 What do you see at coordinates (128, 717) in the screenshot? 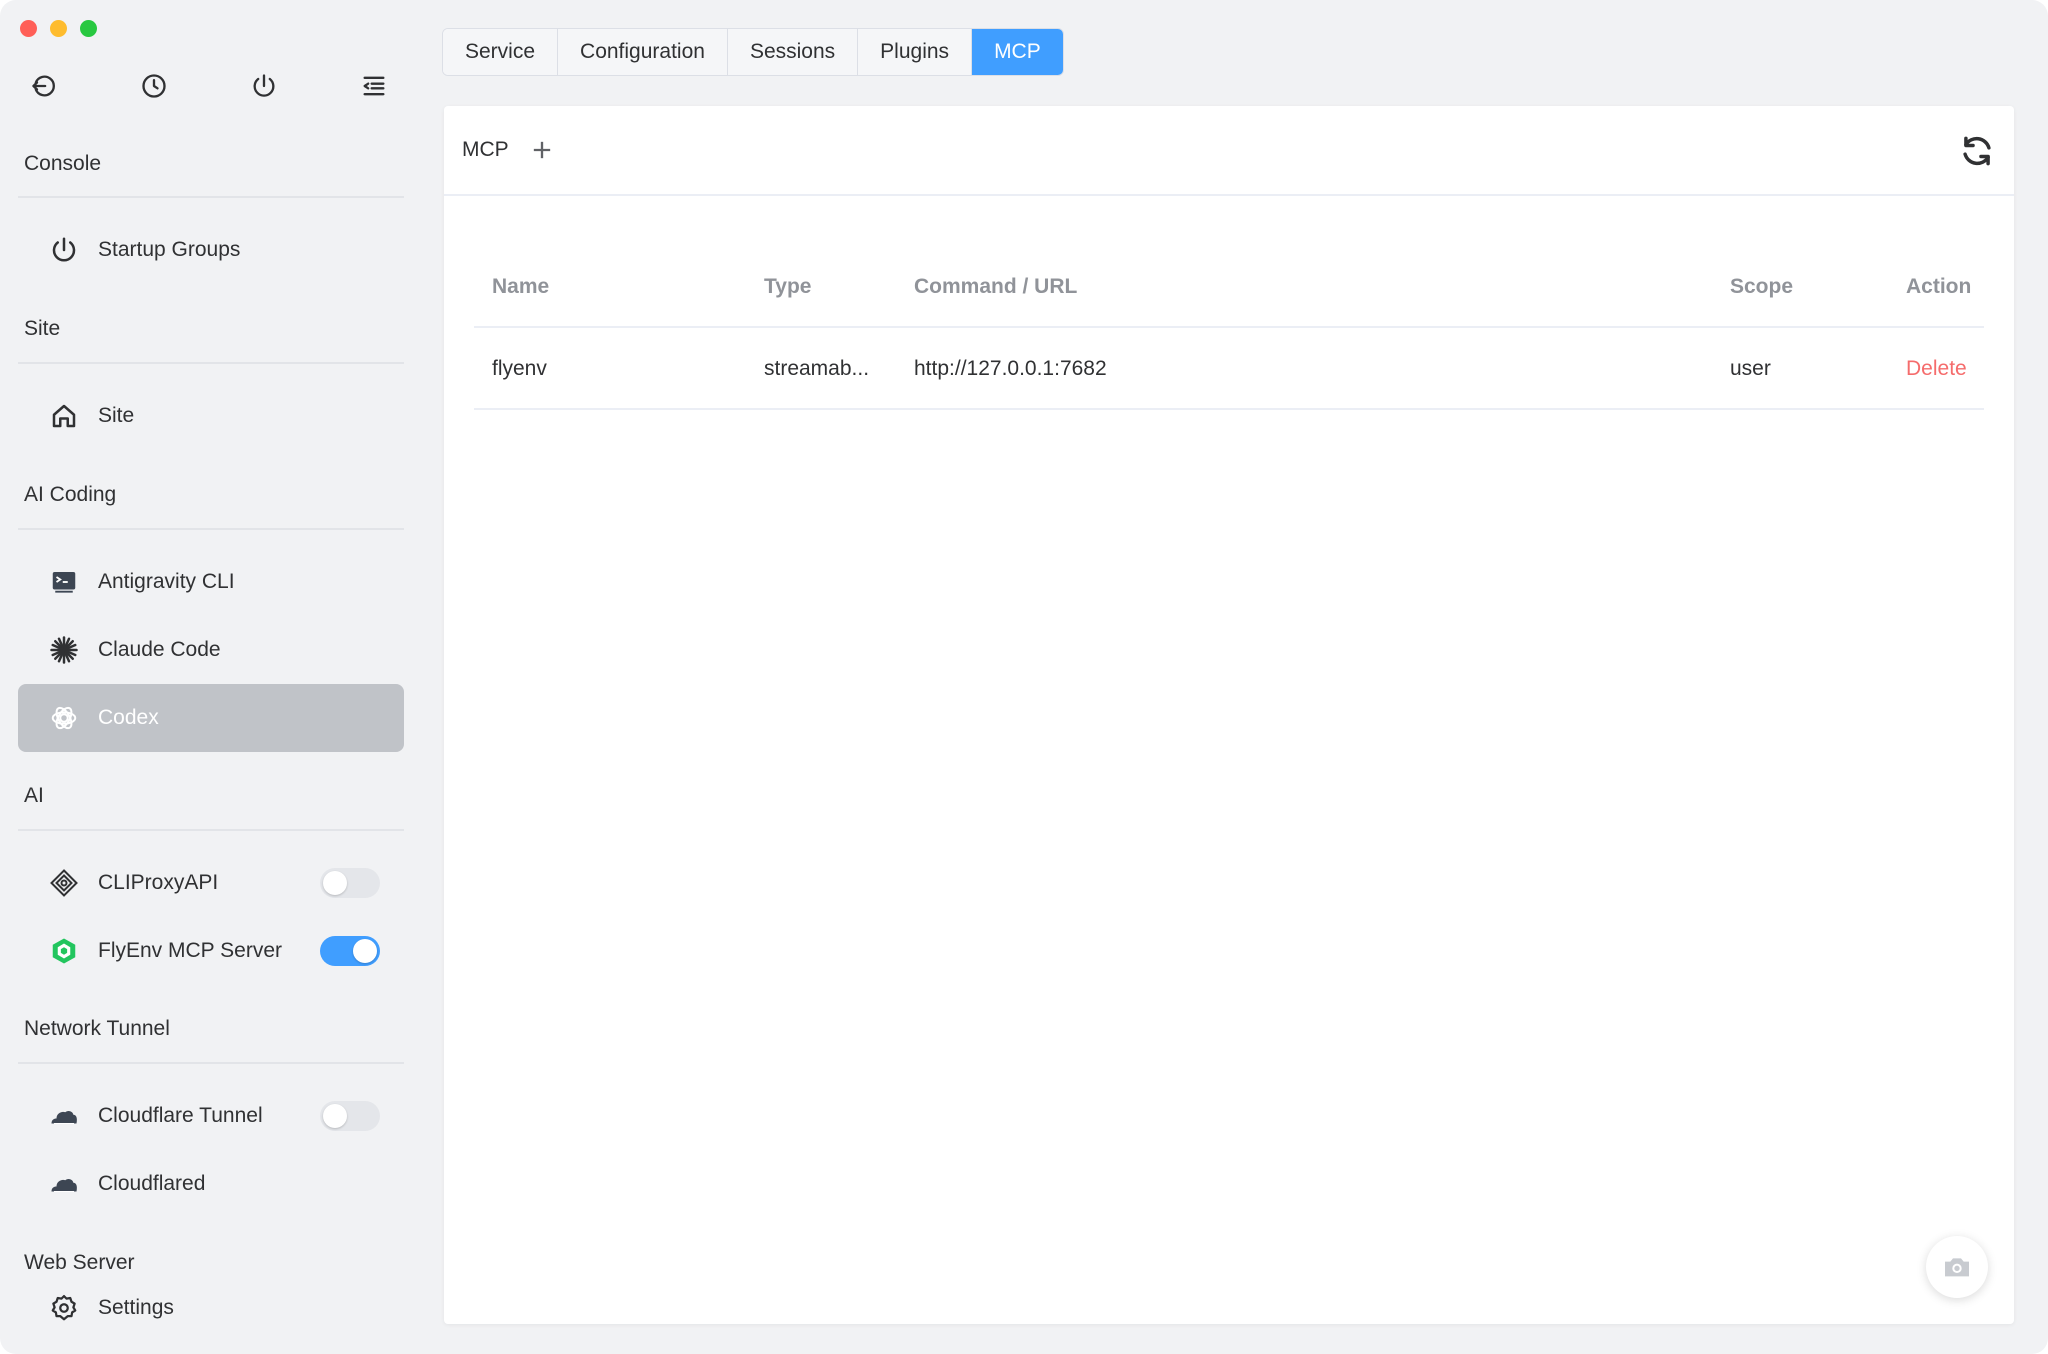
I see `sidebar-item-label: Codex` at bounding box center [128, 717].